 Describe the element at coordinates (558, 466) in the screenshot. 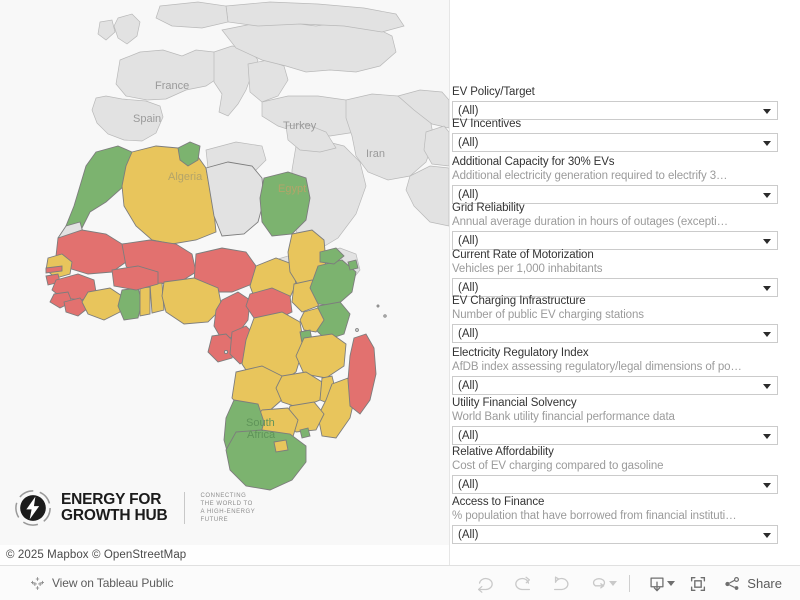

I see `filter-subtitle: Cost of EV charging compared to gasoline` at that location.